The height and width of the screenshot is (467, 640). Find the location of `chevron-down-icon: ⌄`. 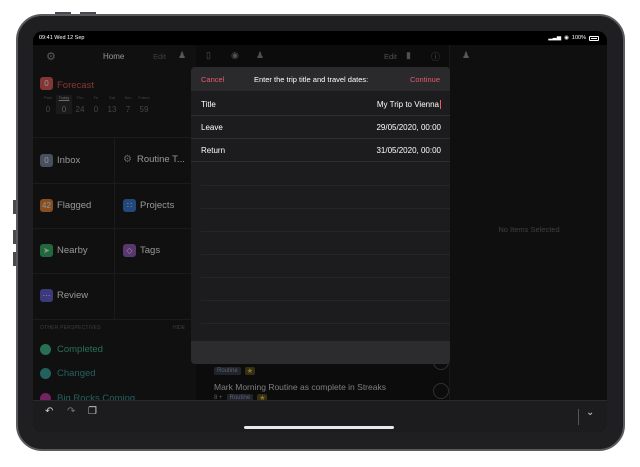

chevron-down-icon: ⌄ is located at coordinates (590, 412).